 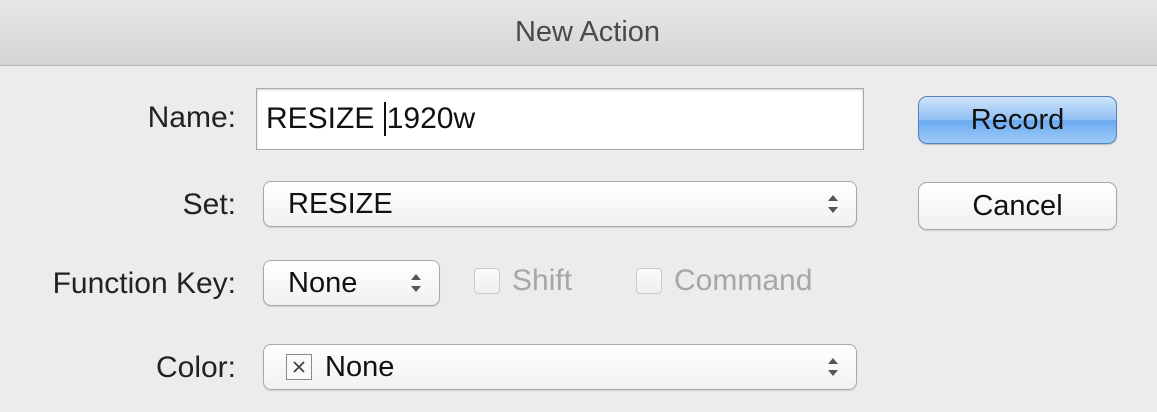 I want to click on cancel-button: Cancel, so click(x=1017, y=206).